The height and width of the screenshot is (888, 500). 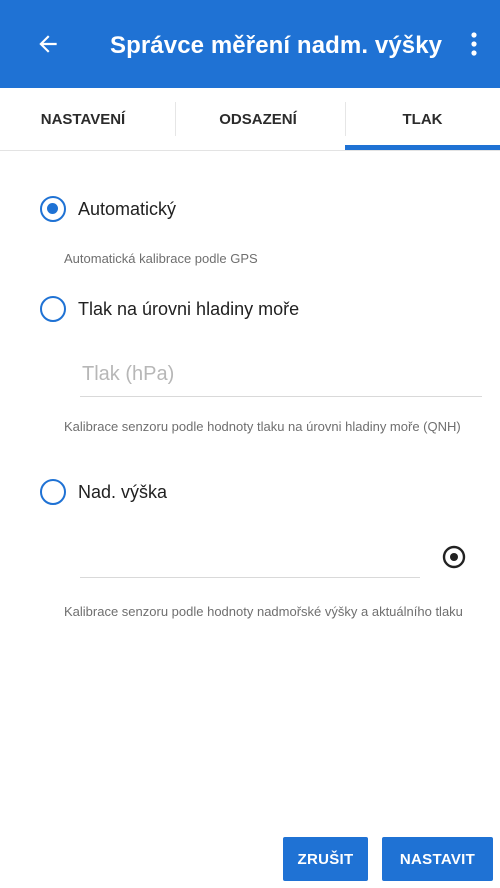 I want to click on tab-indicator, so click(x=422, y=147).